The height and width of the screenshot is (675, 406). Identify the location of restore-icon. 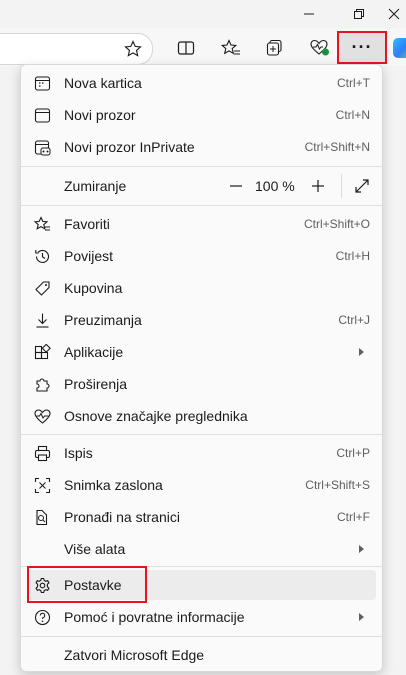
(359, 14).